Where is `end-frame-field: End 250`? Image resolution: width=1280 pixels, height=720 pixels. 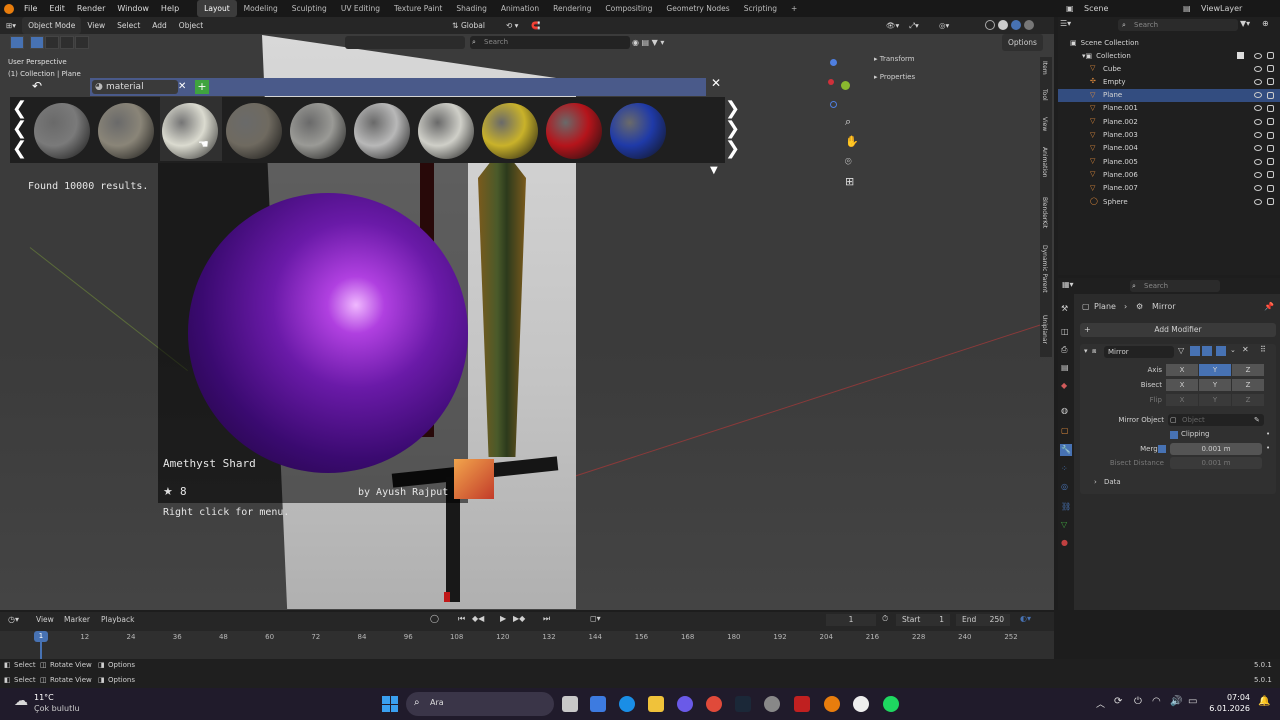 end-frame-field: End 250 is located at coordinates (983, 620).